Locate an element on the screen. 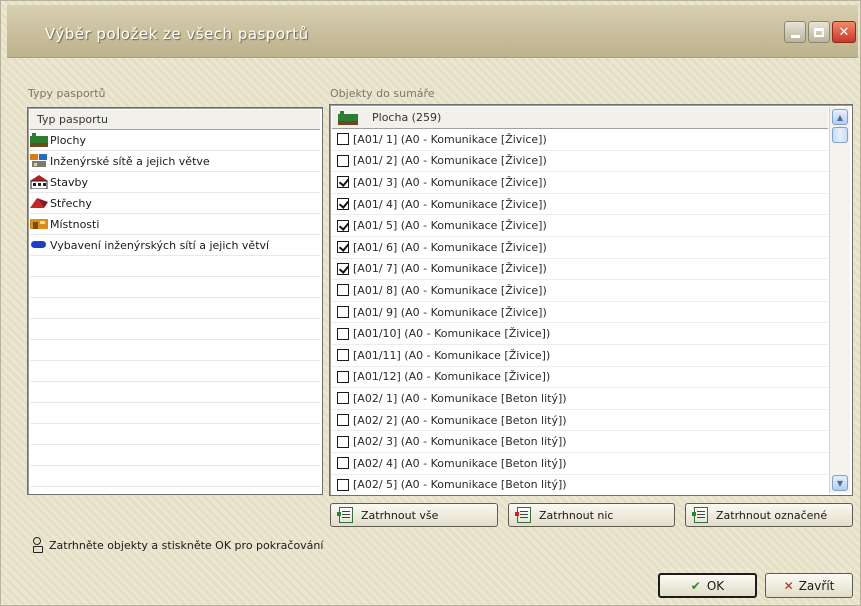  mistnosti-icon is located at coordinates (39, 224).